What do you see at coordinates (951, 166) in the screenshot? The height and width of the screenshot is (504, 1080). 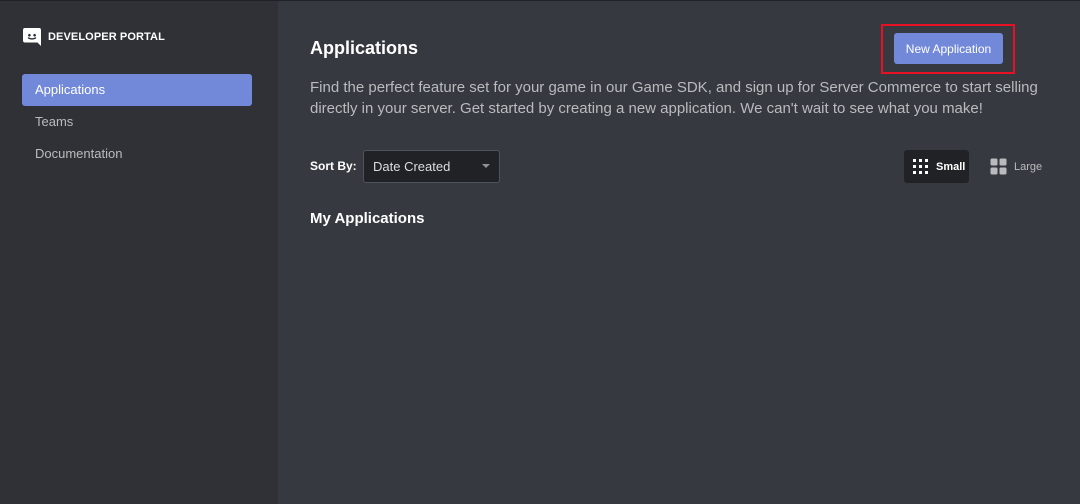 I see `view-small-label: Small` at bounding box center [951, 166].